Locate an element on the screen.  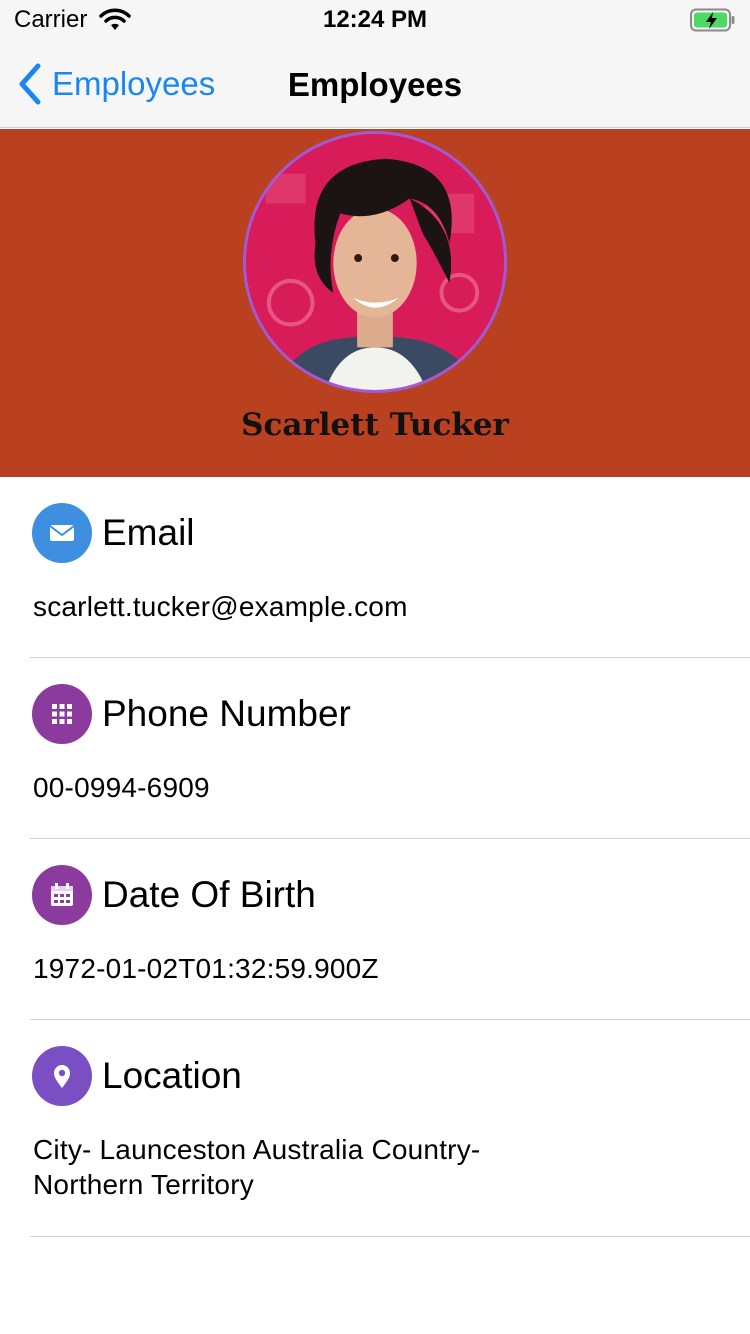
battery-charging-icon is located at coordinates (712, 20).